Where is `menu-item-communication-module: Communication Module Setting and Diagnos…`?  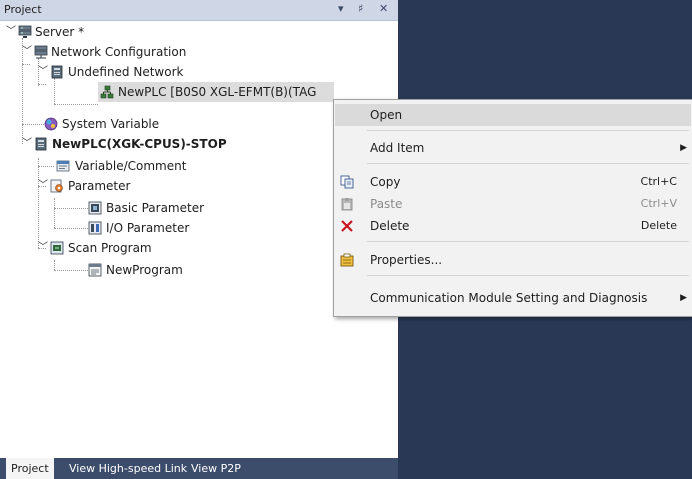 menu-item-communication-module: Communication Module Setting and Diagnos… is located at coordinates (513, 298).